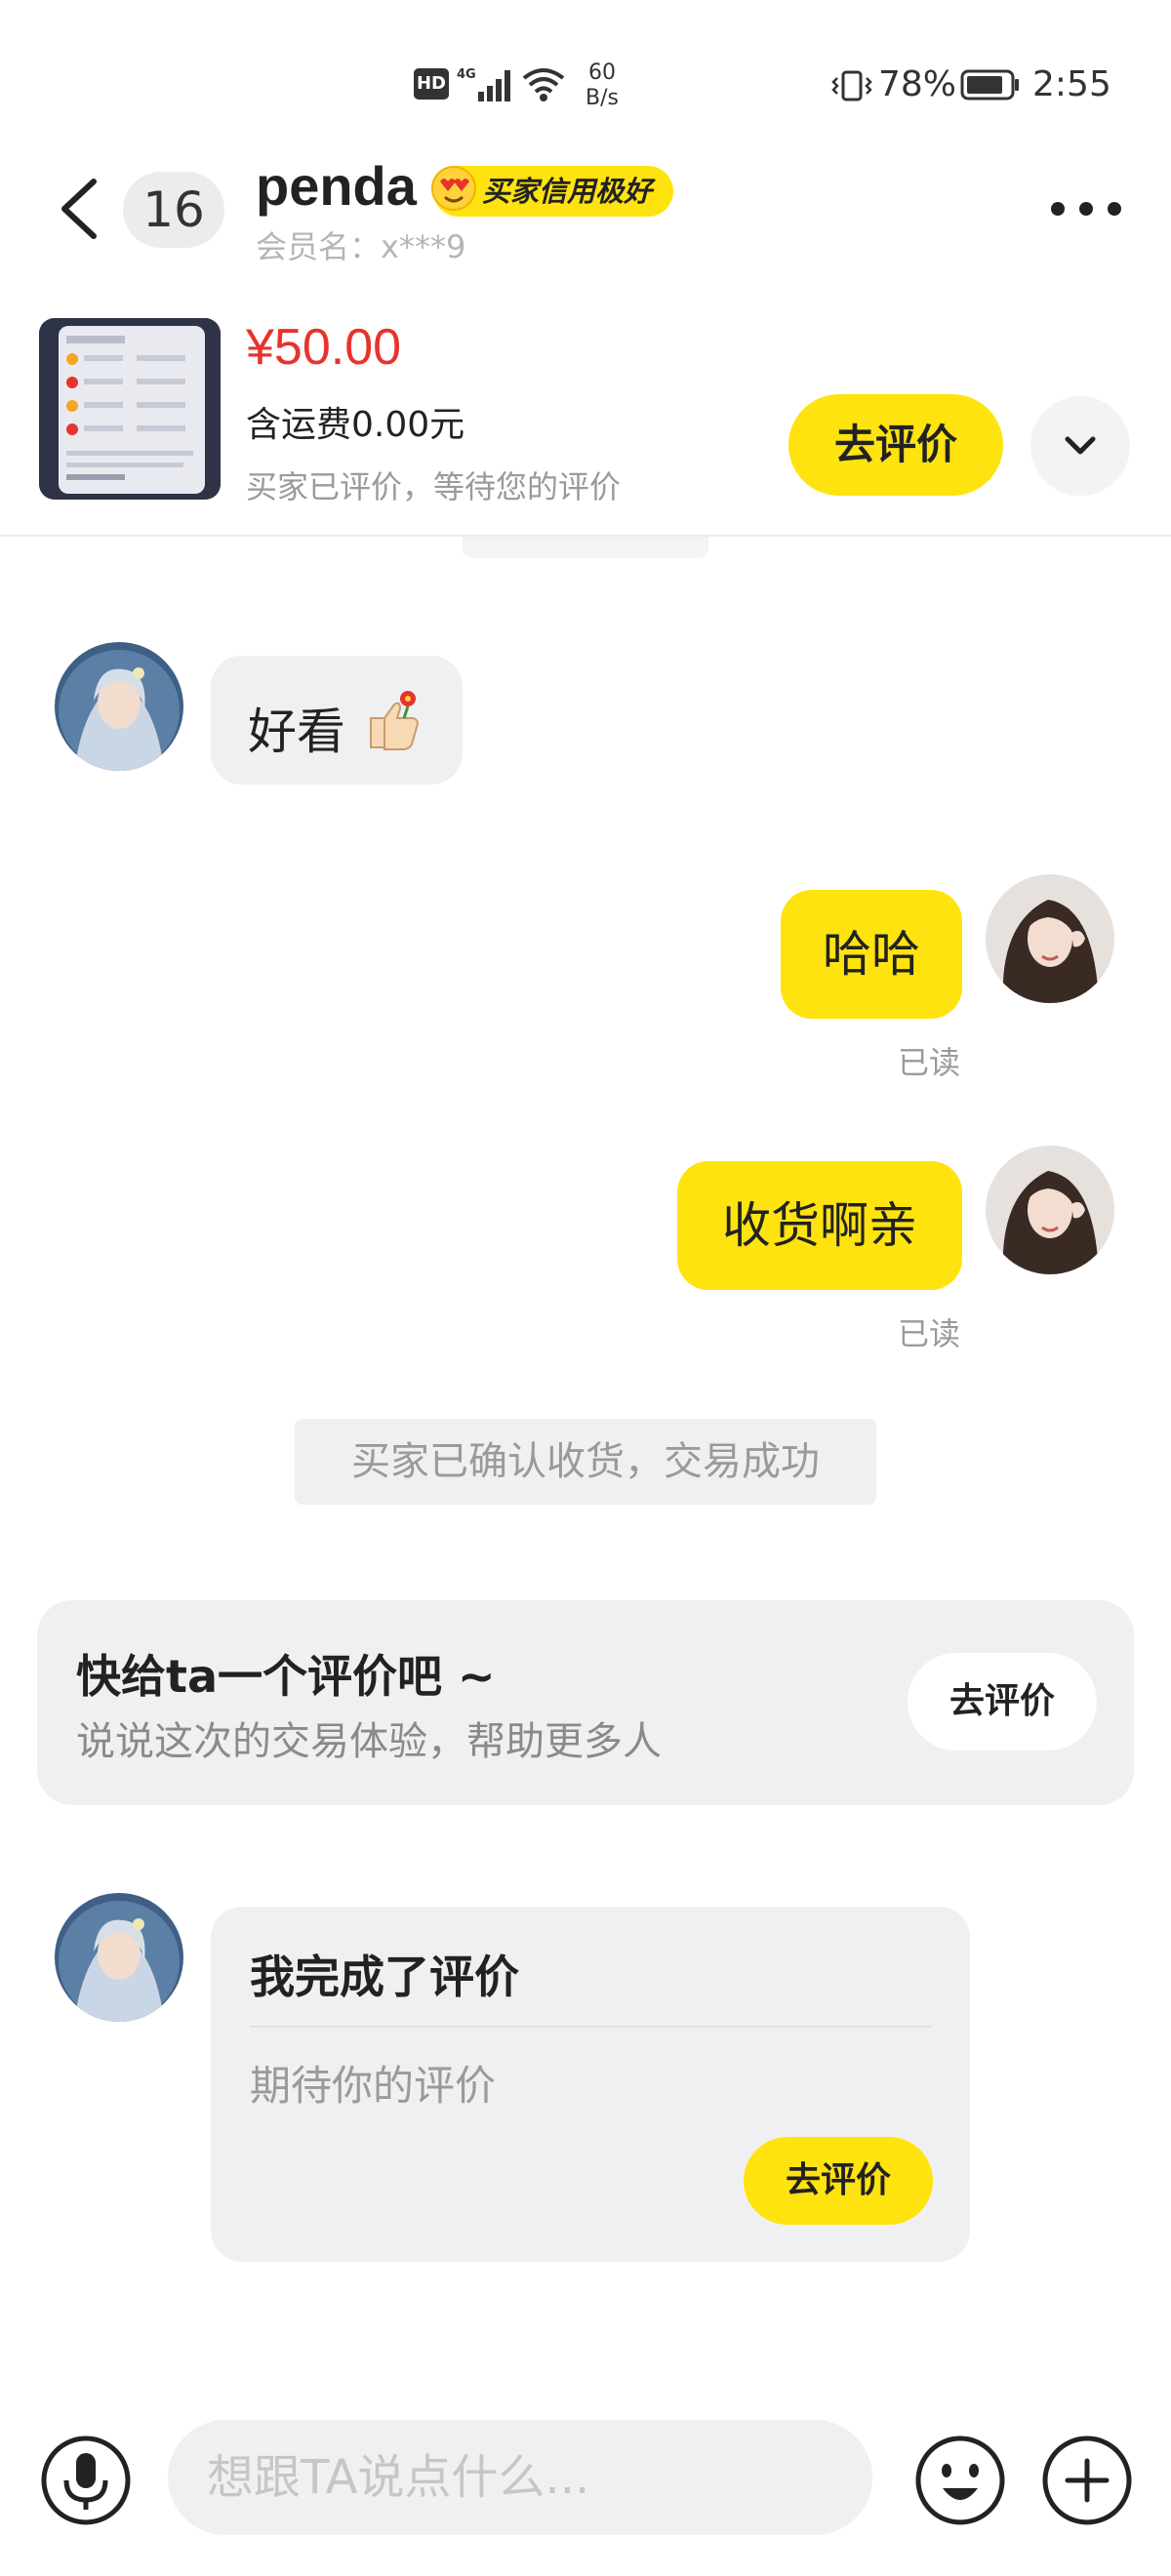  Describe the element at coordinates (543, 84) in the screenshot. I see `wifi-icon` at that location.